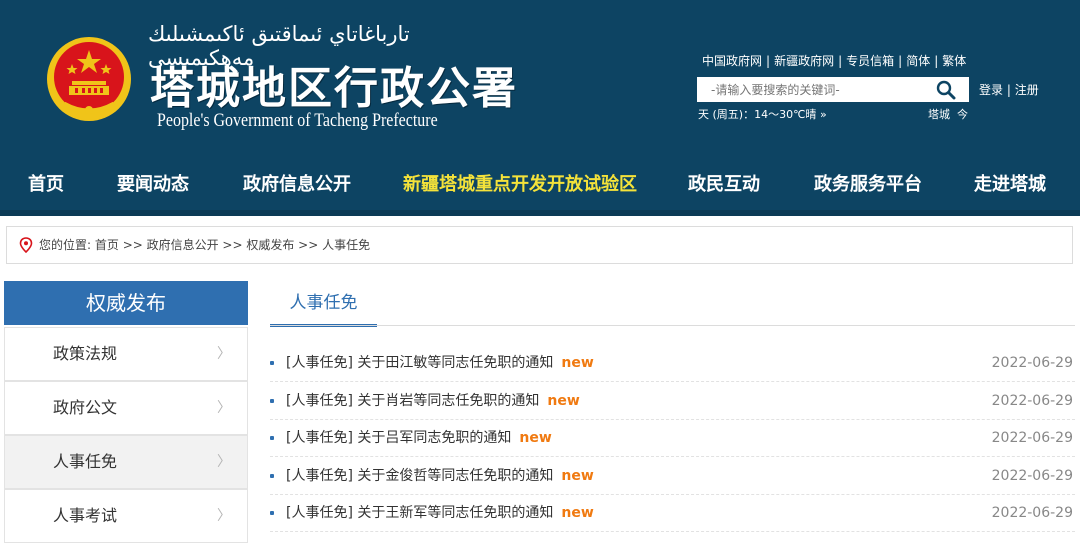 This screenshot has height=543, width=1080. I want to click on news-title: [人事任免] 关于田江敏等同志任免职的通知, so click(419, 363).